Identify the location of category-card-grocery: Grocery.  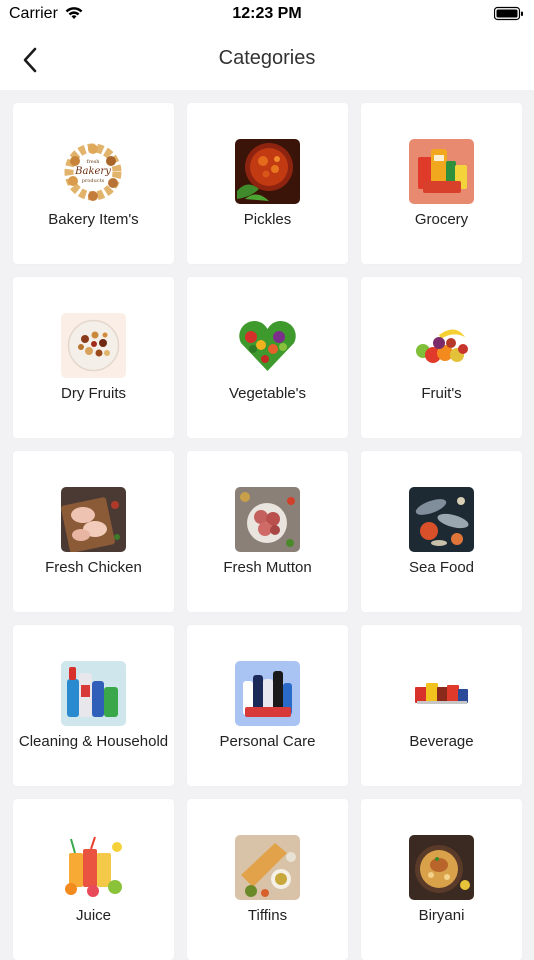
(441, 183).